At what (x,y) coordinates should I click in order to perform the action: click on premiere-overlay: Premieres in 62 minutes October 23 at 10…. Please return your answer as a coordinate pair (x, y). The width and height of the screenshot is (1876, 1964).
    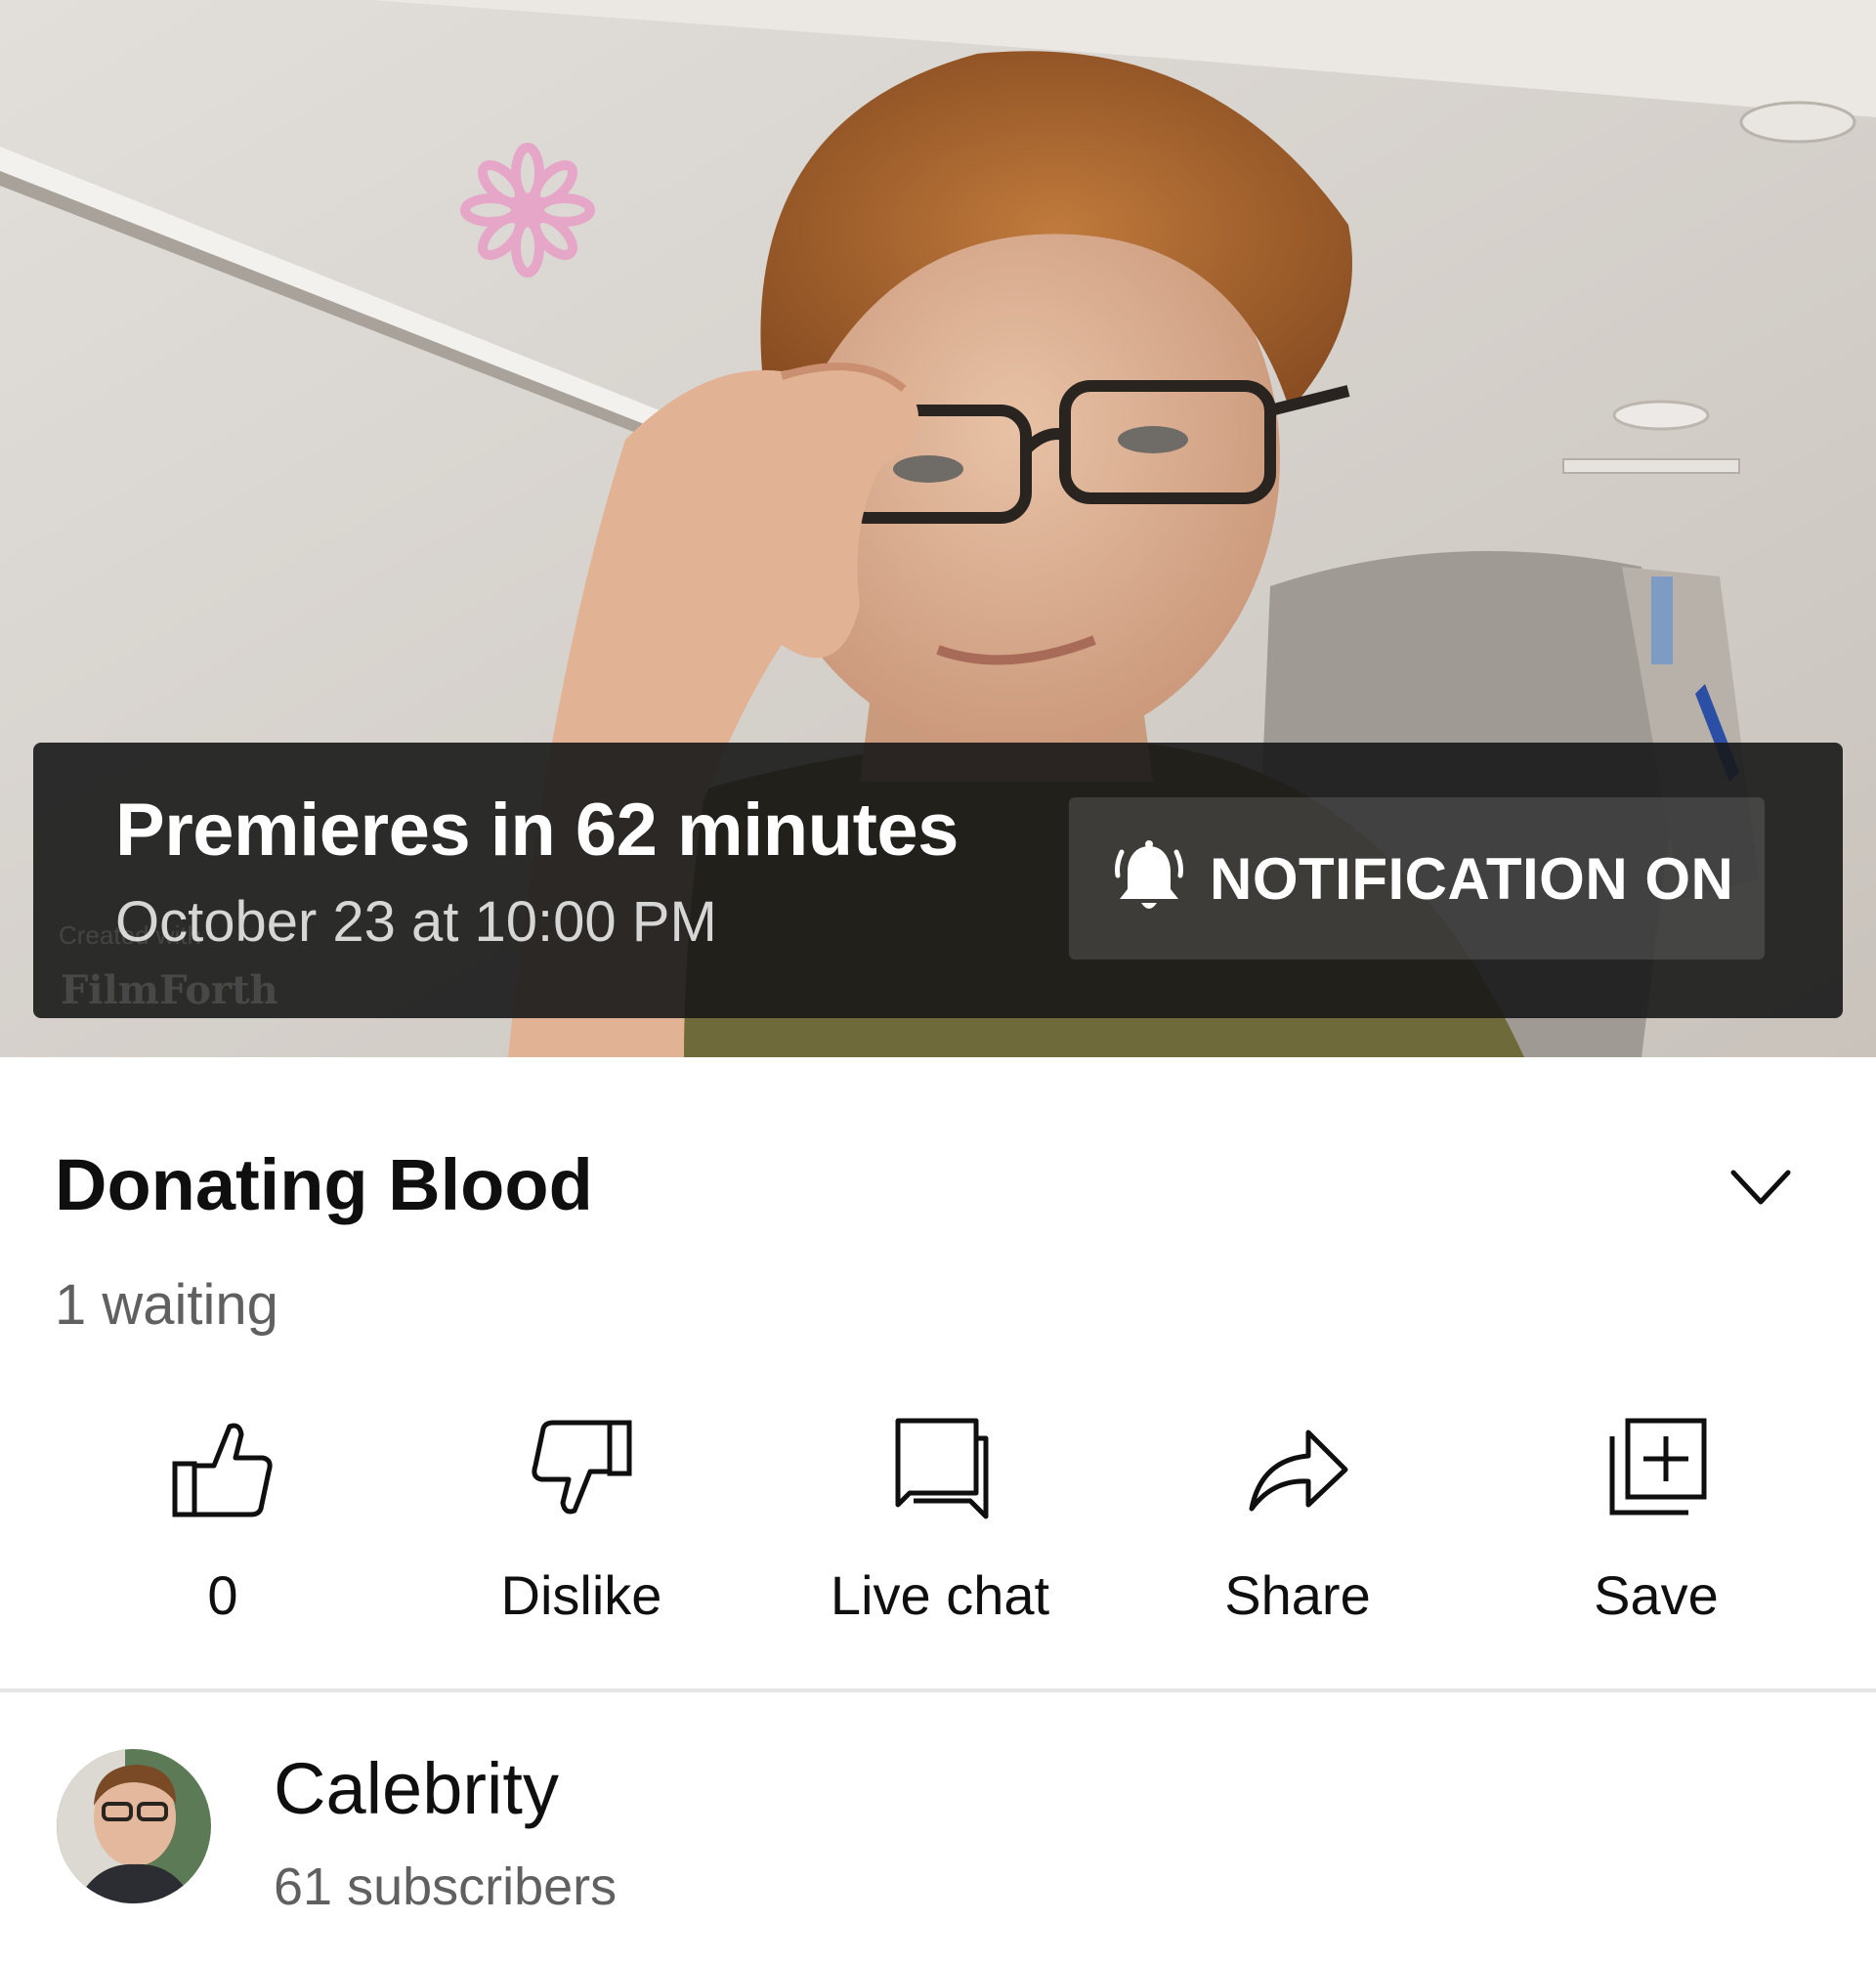
    Looking at the image, I should click on (938, 880).